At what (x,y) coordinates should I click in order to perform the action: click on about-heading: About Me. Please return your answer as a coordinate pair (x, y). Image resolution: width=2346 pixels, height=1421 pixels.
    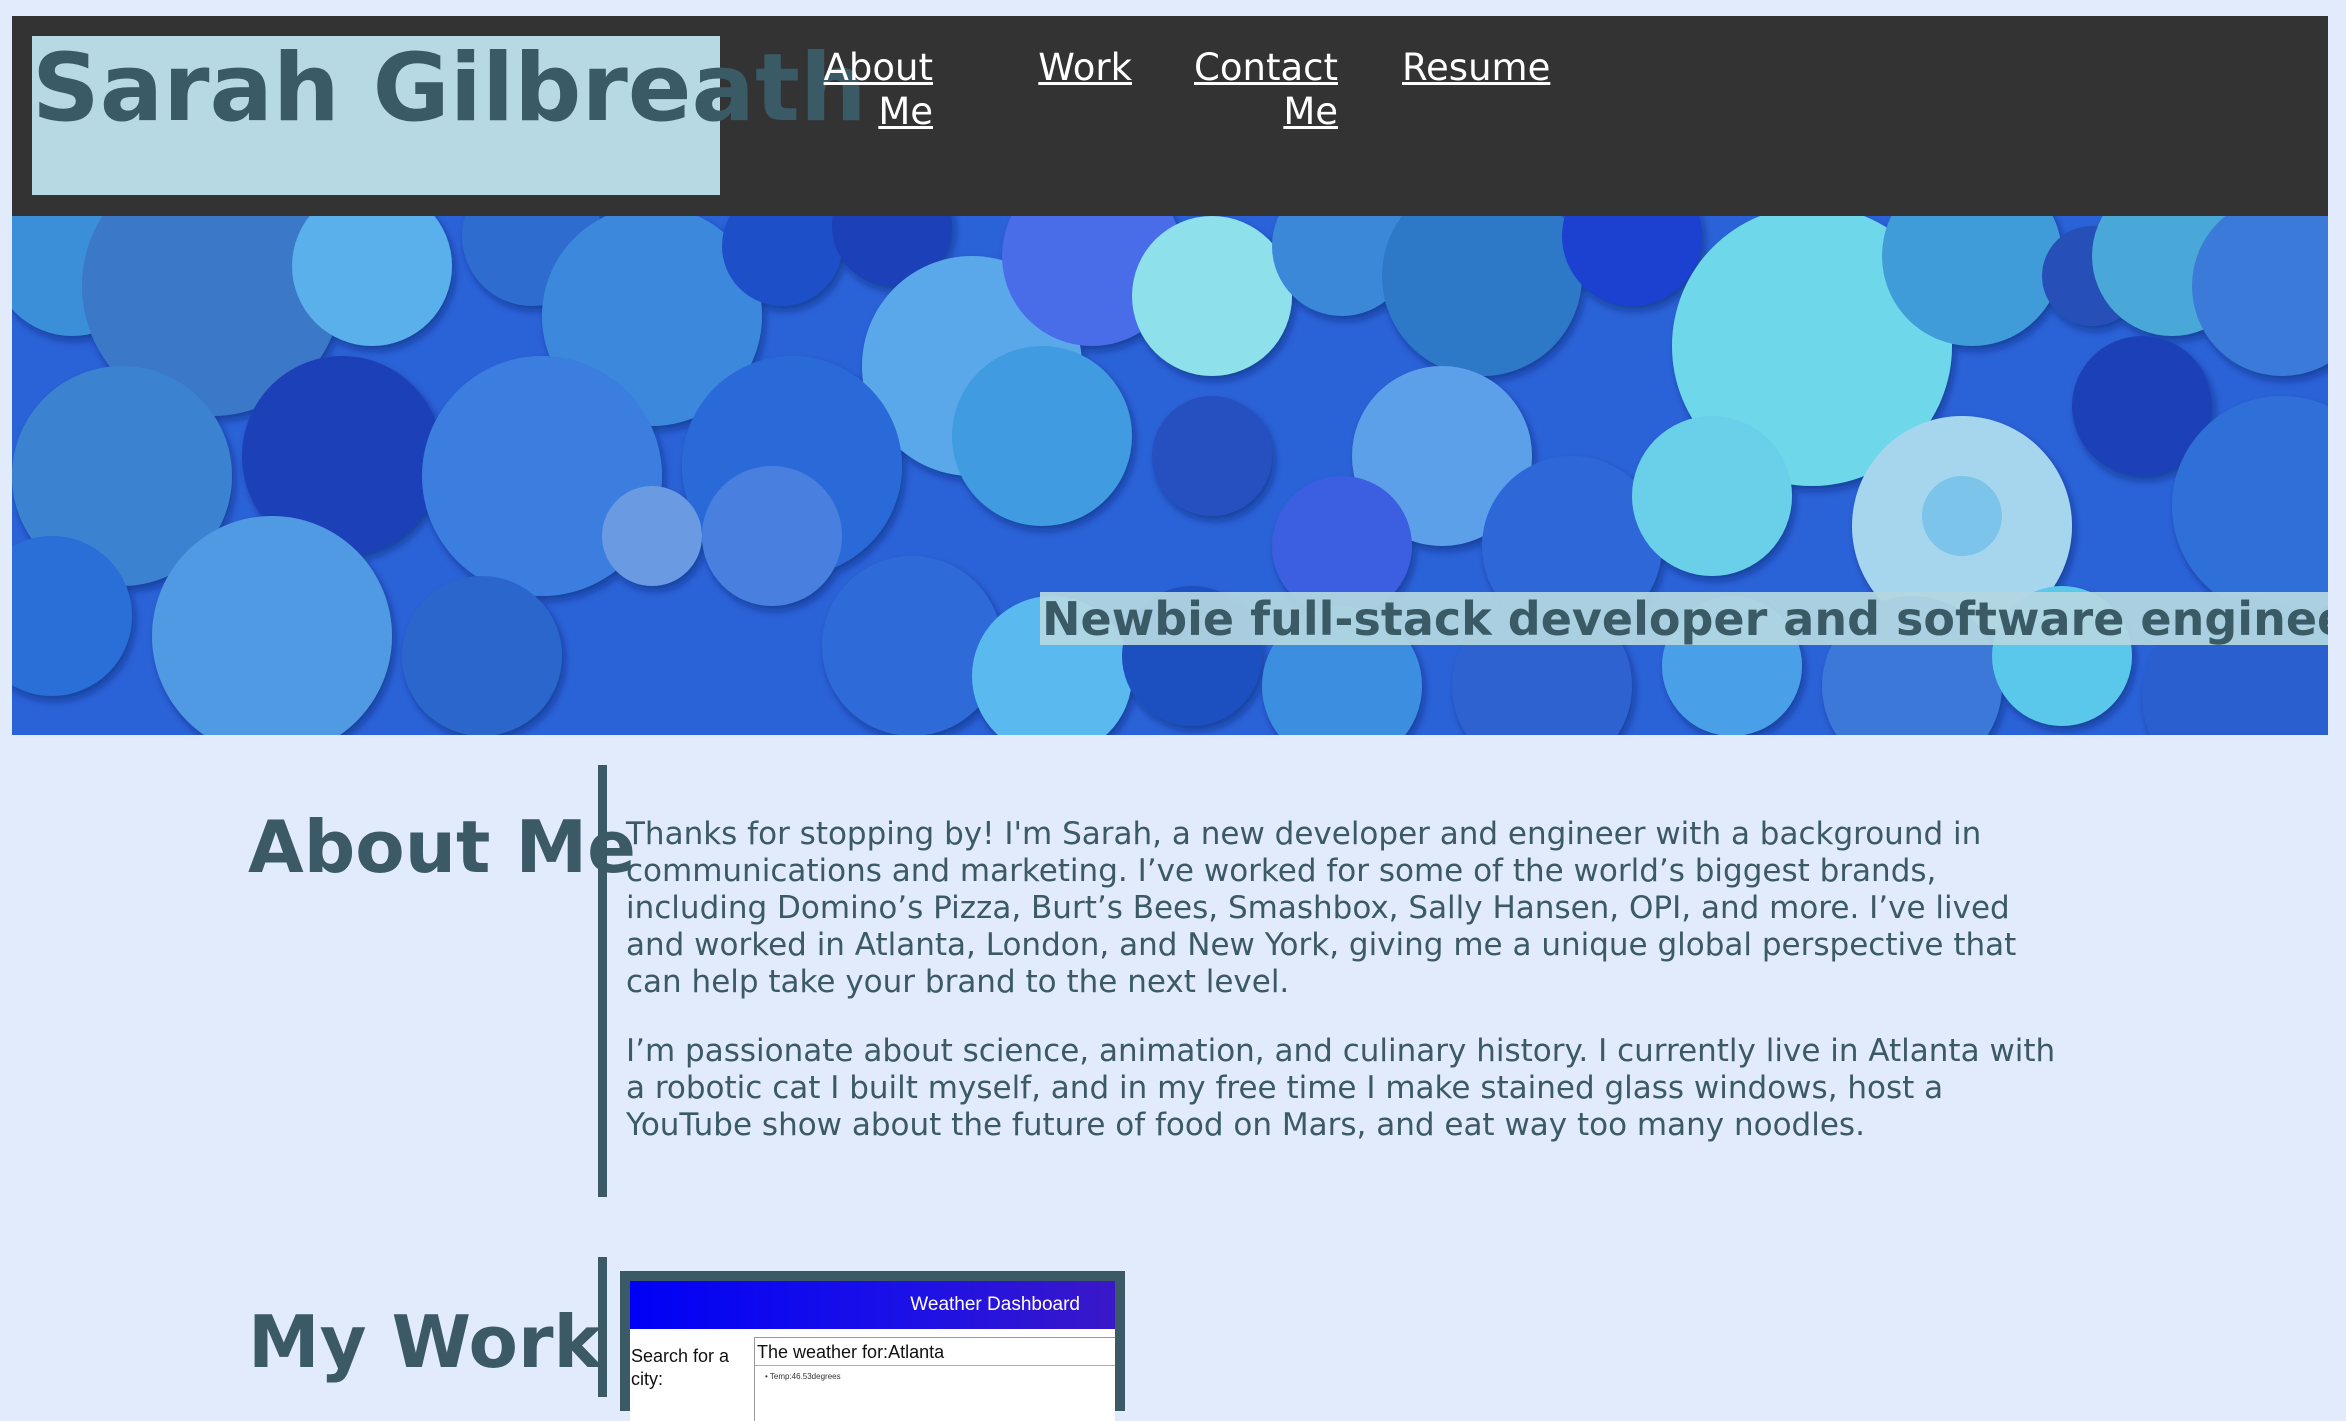
    Looking at the image, I should click on (442, 847).